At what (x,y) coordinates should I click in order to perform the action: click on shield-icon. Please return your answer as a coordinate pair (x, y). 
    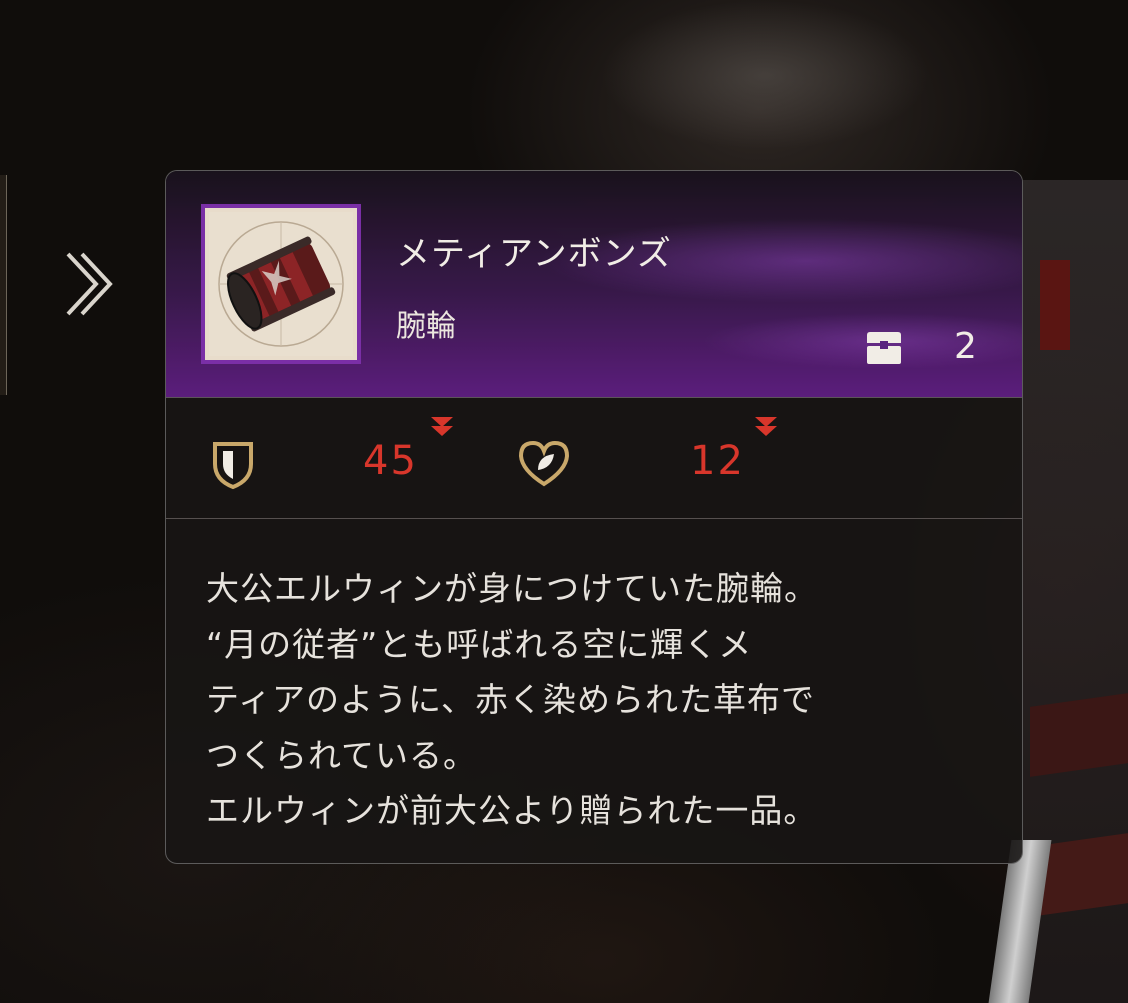
    Looking at the image, I should click on (233, 467).